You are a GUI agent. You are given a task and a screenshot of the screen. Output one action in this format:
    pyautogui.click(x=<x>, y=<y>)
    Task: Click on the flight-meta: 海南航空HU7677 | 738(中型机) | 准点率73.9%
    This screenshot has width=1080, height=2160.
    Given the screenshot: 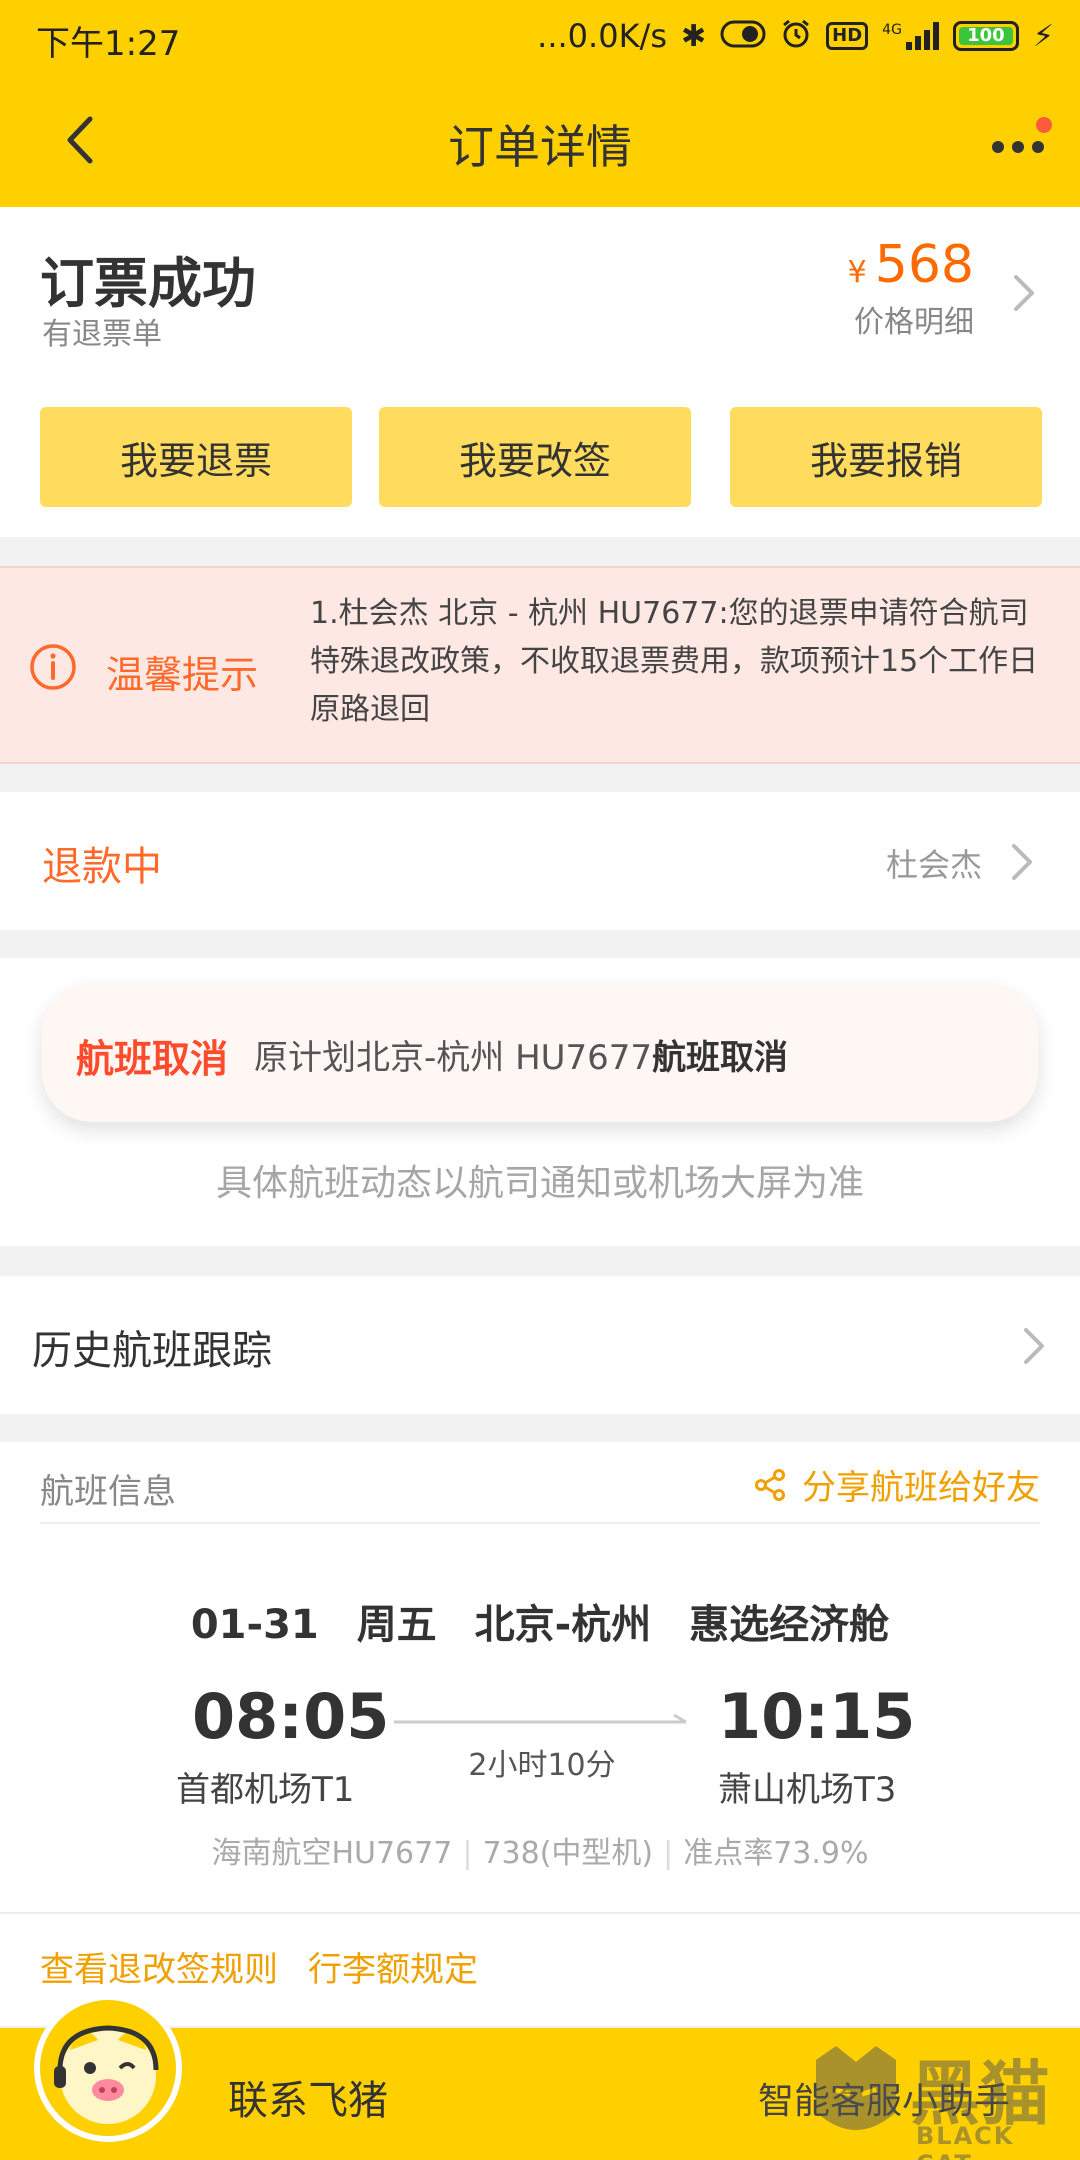 What is the action you would take?
    pyautogui.click(x=540, y=1850)
    